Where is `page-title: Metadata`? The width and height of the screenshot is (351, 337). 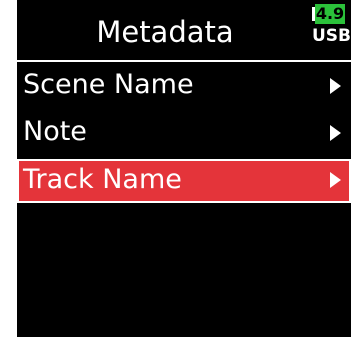 page-title: Metadata is located at coordinates (165, 32).